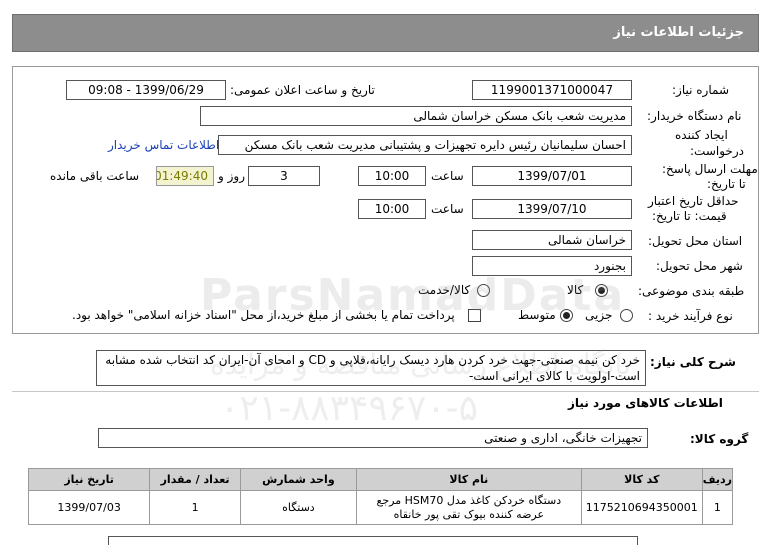  What do you see at coordinates (298, 479) in the screenshot?
I see `header-unit: واحد شمارش` at bounding box center [298, 479].